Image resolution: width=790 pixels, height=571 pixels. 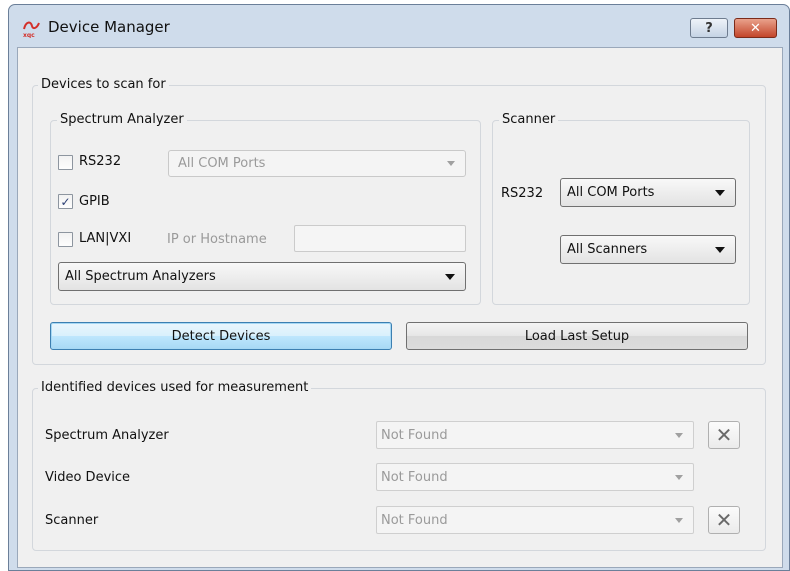 What do you see at coordinates (221, 336) in the screenshot?
I see `detect-devices-button: Detect Devices` at bounding box center [221, 336].